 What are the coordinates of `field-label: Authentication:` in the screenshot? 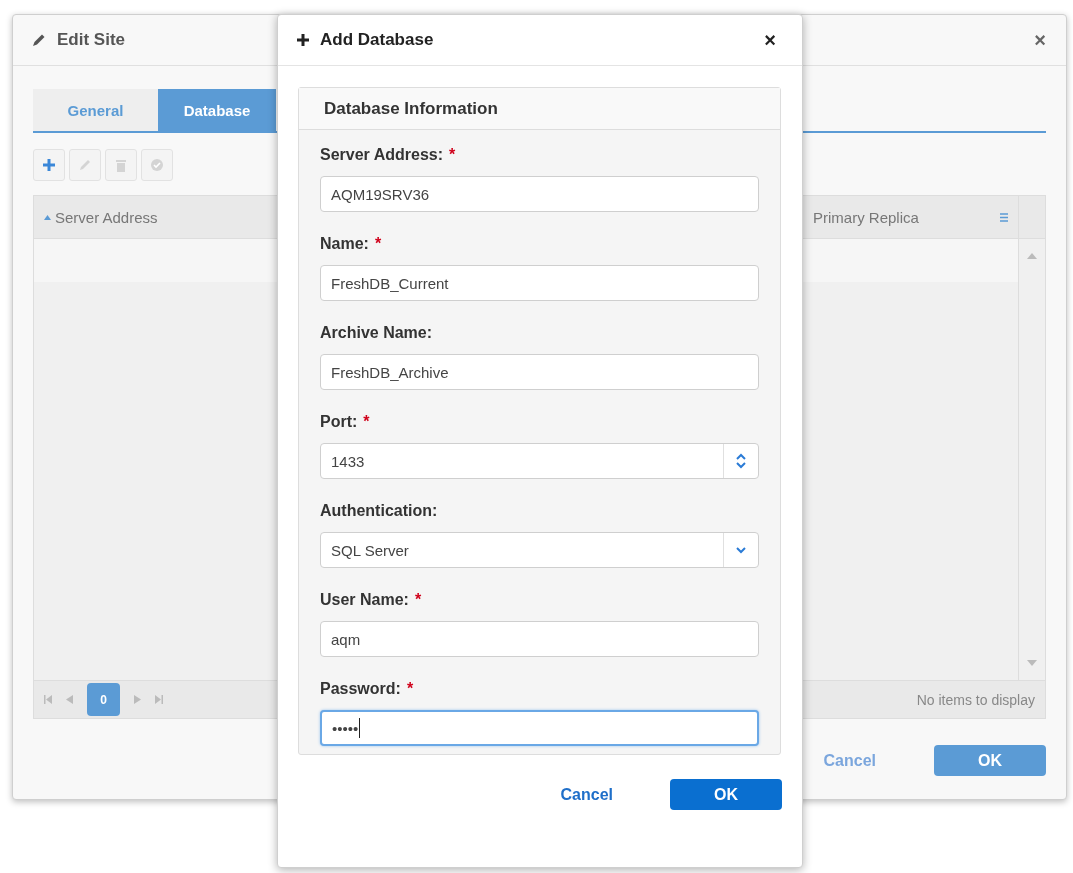 It's located at (379, 511).